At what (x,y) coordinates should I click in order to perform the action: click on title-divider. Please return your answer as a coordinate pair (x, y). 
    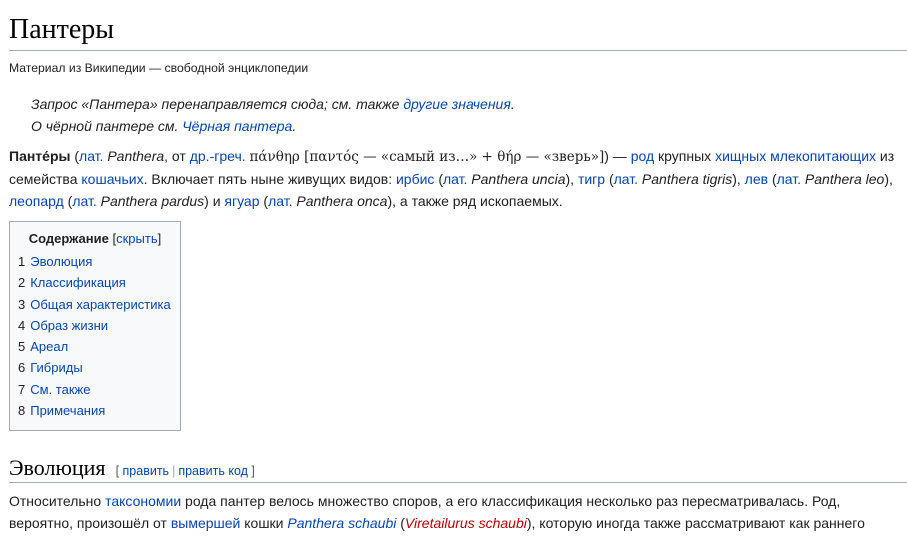
    Looking at the image, I should click on (458, 50).